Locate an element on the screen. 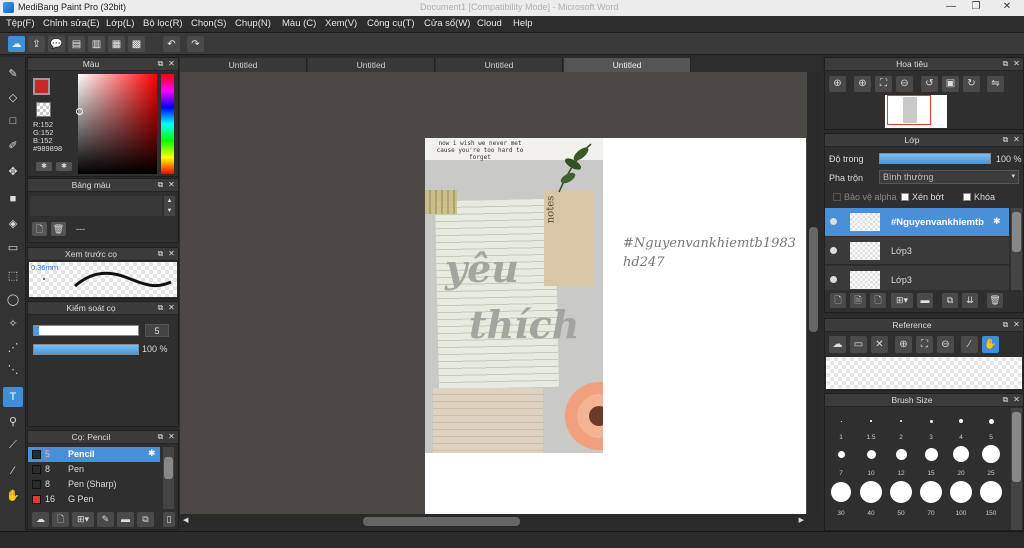  flip-icon: ⇋ is located at coordinates (995, 84).